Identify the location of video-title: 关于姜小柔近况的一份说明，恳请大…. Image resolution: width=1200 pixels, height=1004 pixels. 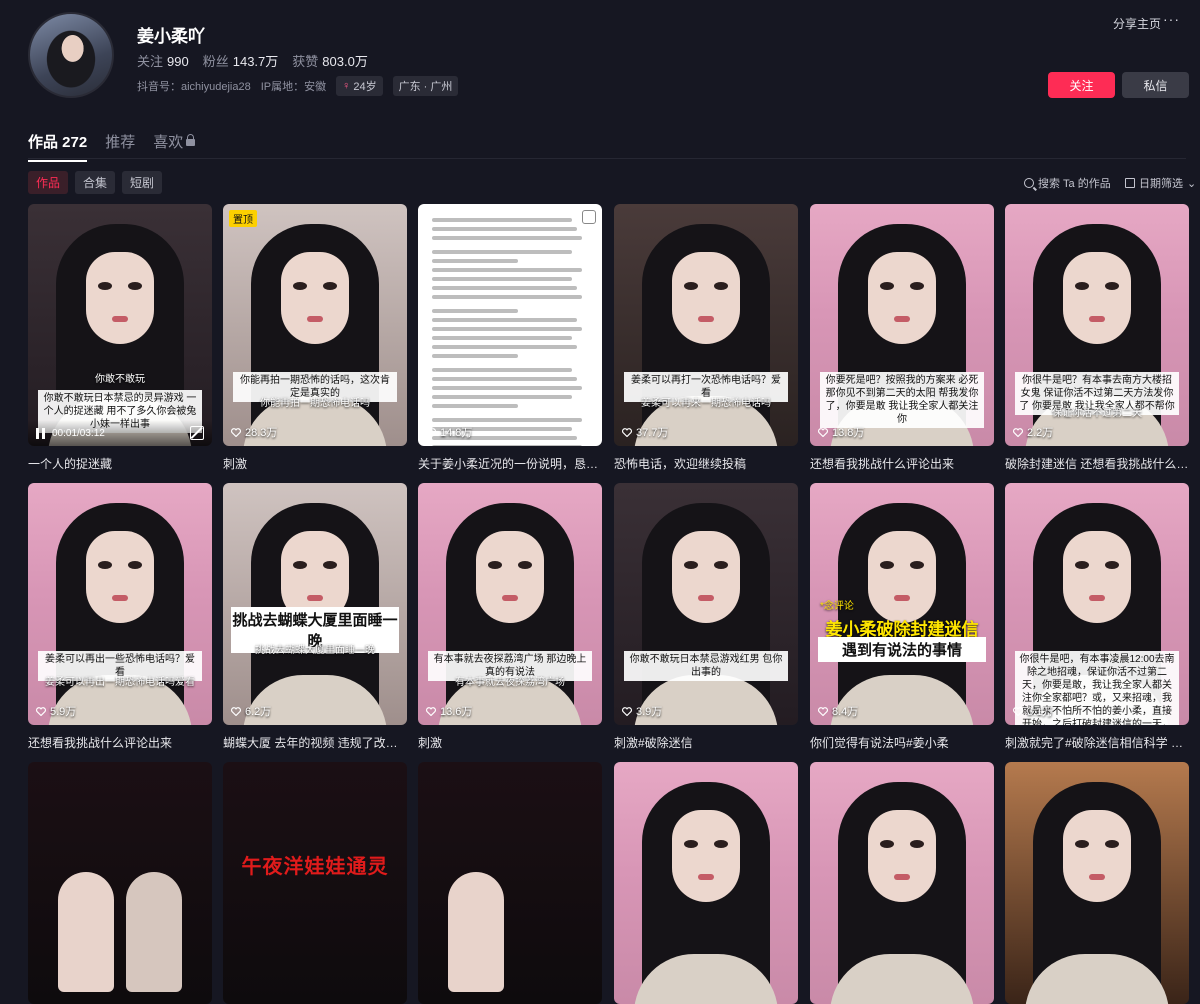
(510, 463).